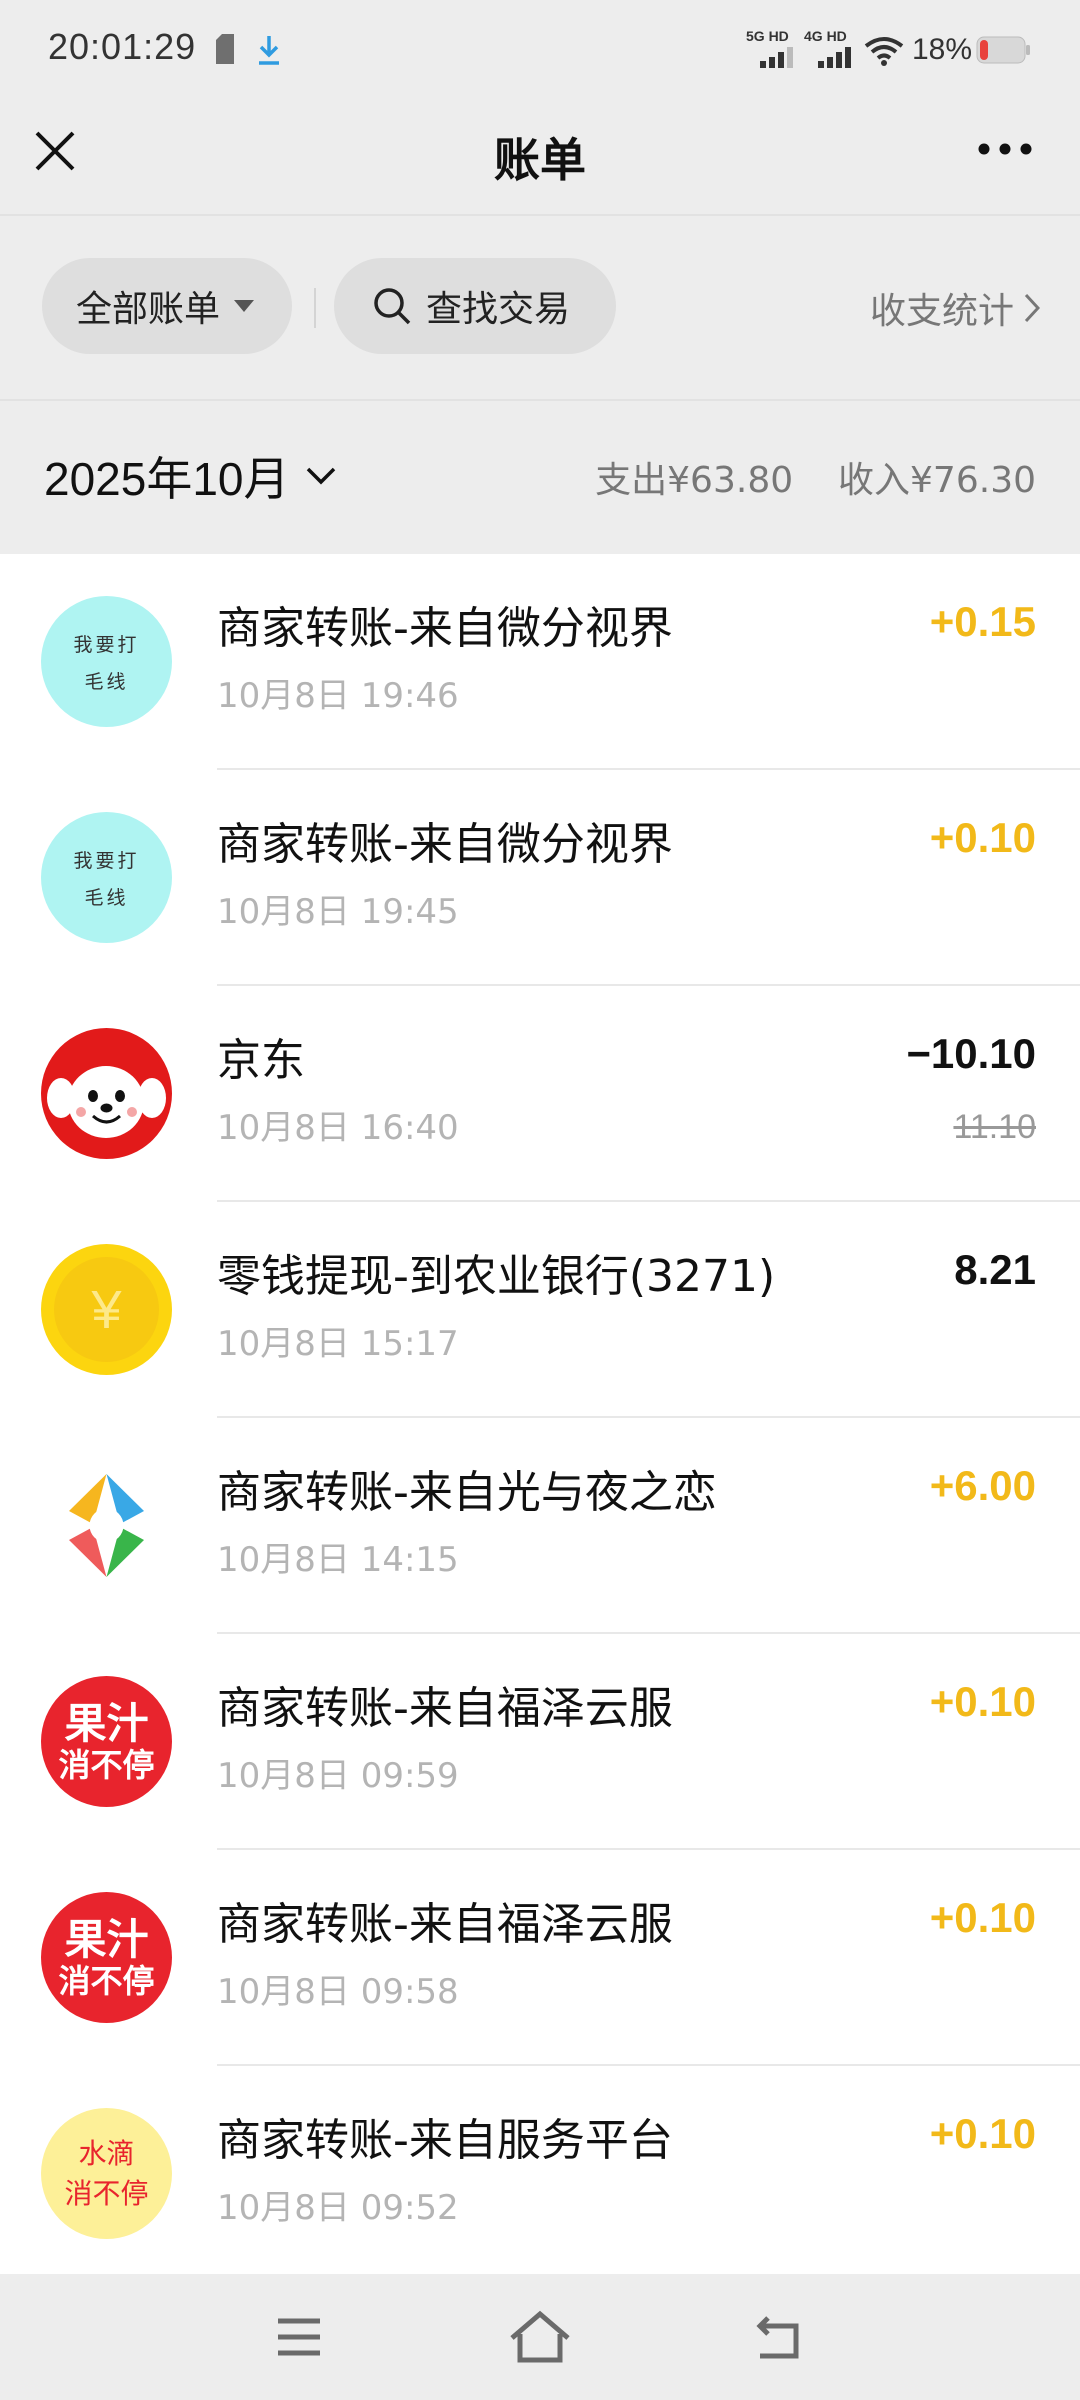 The height and width of the screenshot is (2400, 1080). What do you see at coordinates (971, 1053) in the screenshot?
I see `transaction-amount: −10.10` at bounding box center [971, 1053].